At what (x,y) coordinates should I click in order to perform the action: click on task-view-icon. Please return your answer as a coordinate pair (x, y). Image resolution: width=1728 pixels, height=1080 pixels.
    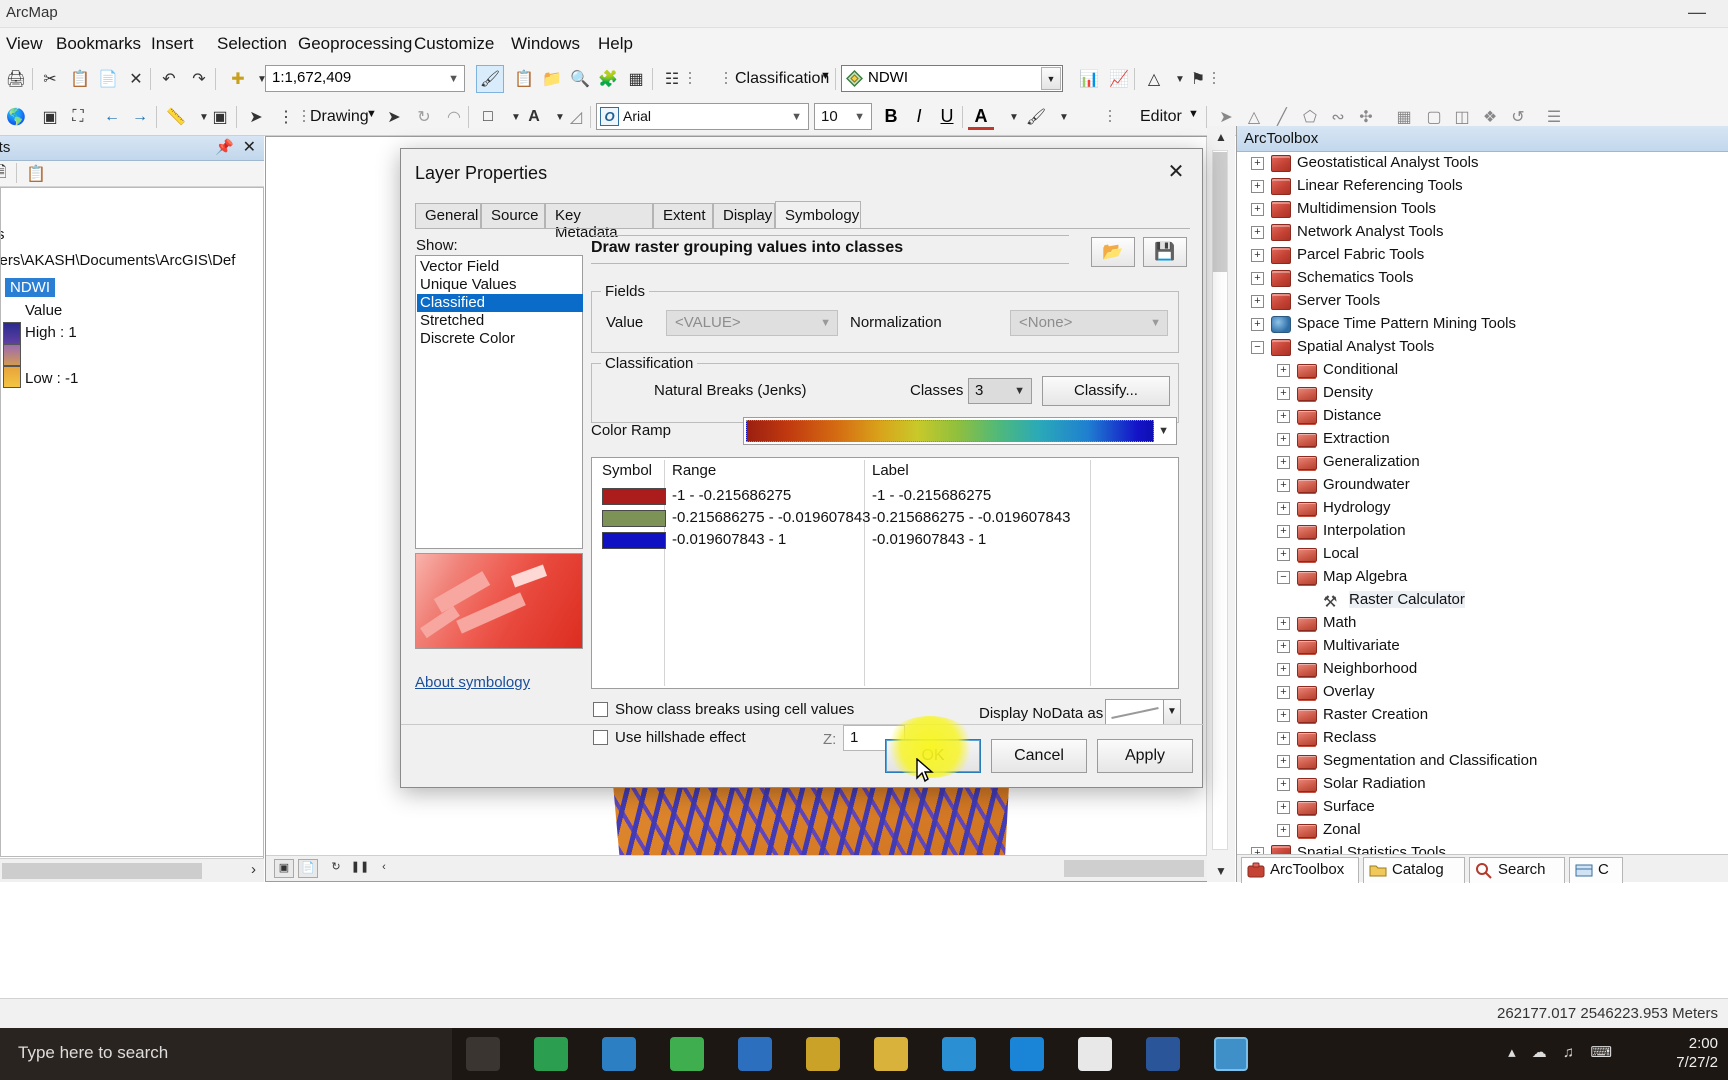
    Looking at the image, I should click on (483, 1054).